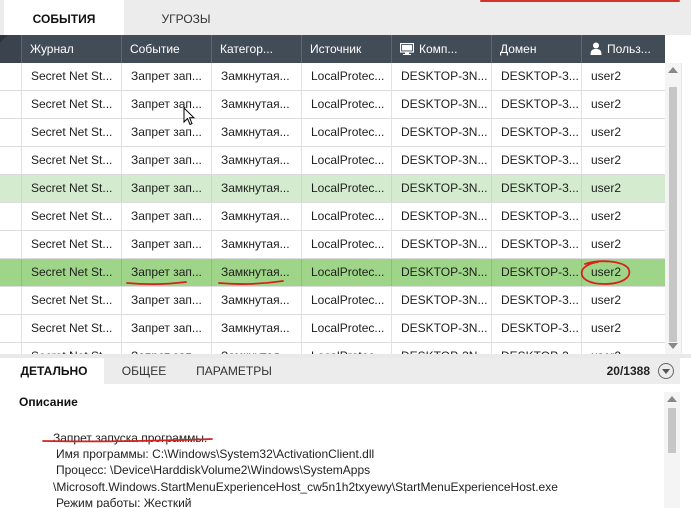 The image size is (691, 508). What do you see at coordinates (345, 17) in the screenshot?
I see `main-tabbar: СОБЫТИЯ УГРОЗЫ` at bounding box center [345, 17].